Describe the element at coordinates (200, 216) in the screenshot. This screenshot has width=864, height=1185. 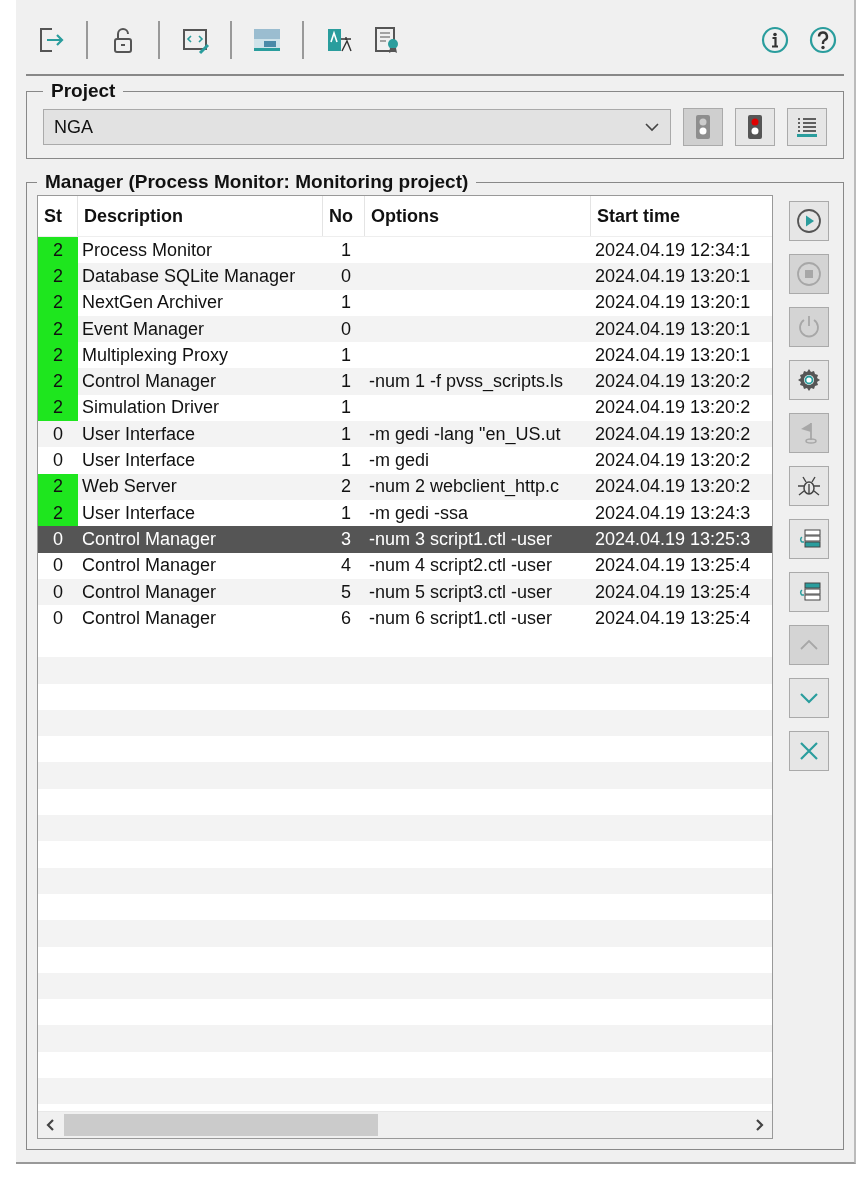
I see `column-header: Description` at that location.